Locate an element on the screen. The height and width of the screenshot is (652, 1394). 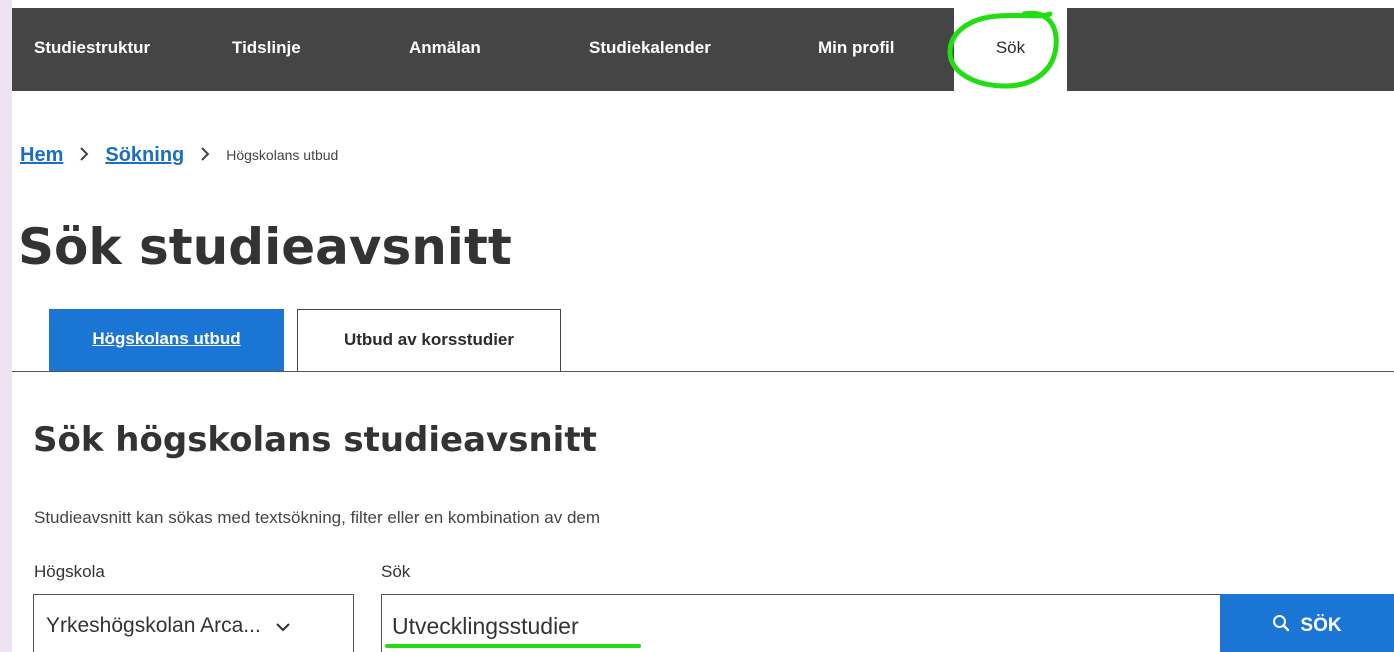
search-input: Utvecklingsstudier is located at coordinates (801, 623).